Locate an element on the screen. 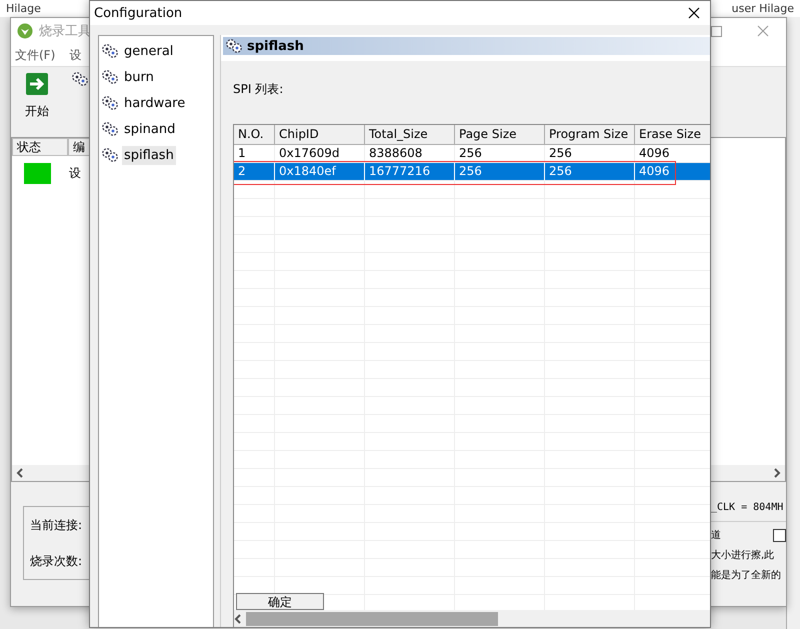 The width and height of the screenshot is (800, 629). note-text: 大小进行擦,此 is located at coordinates (743, 555).